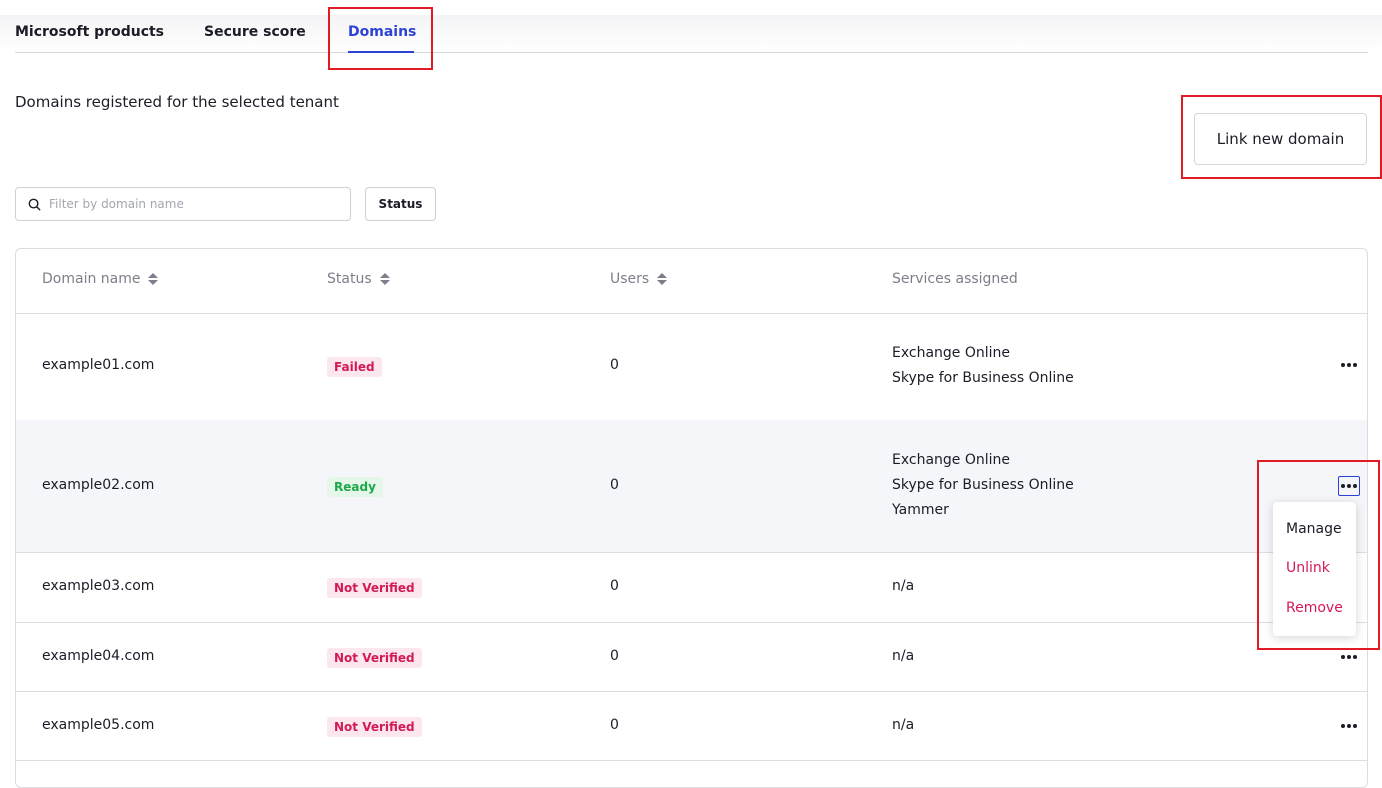  I want to click on search-icon, so click(34, 204).